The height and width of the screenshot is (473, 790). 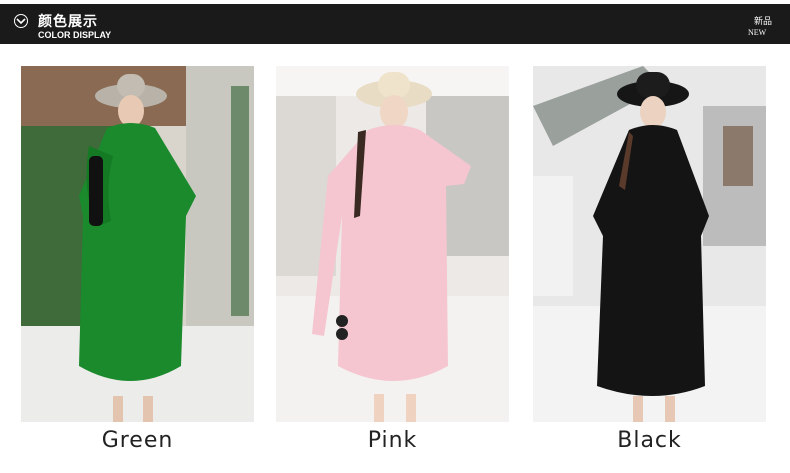 What do you see at coordinates (68, 22) in the screenshot?
I see `header-title-cn: 颜色展示` at bounding box center [68, 22].